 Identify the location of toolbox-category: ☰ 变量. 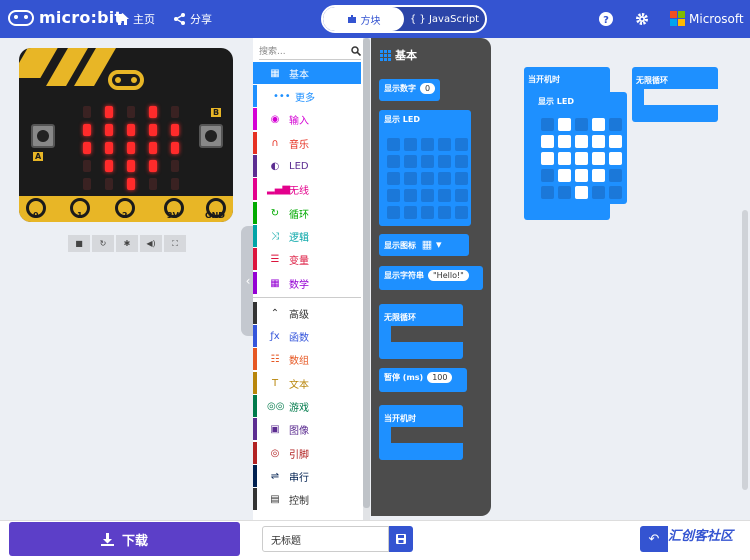
(307, 259).